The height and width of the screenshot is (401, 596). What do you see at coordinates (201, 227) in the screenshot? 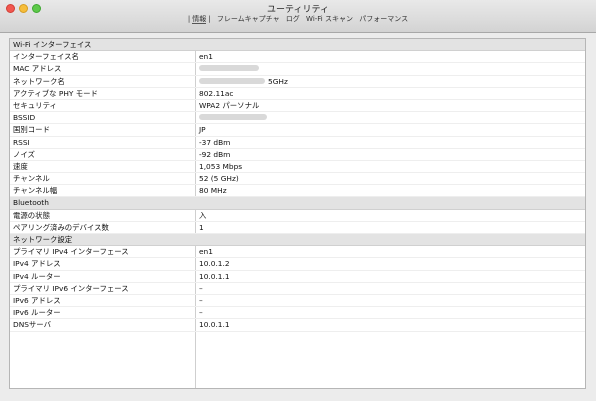
I see `row-value: 1` at bounding box center [201, 227].